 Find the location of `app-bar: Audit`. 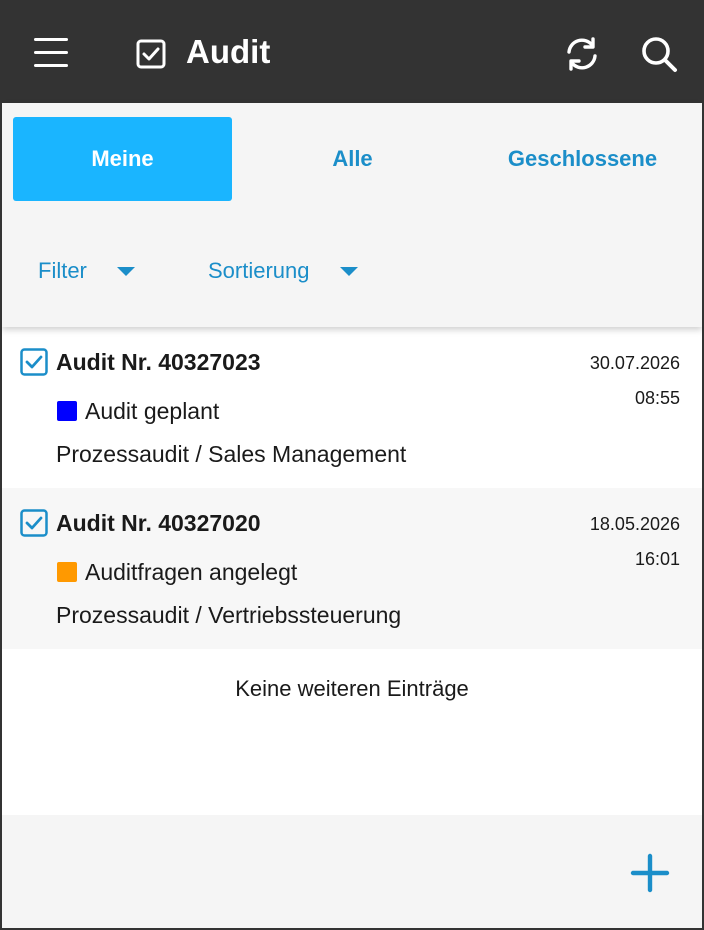

app-bar: Audit is located at coordinates (352, 52).